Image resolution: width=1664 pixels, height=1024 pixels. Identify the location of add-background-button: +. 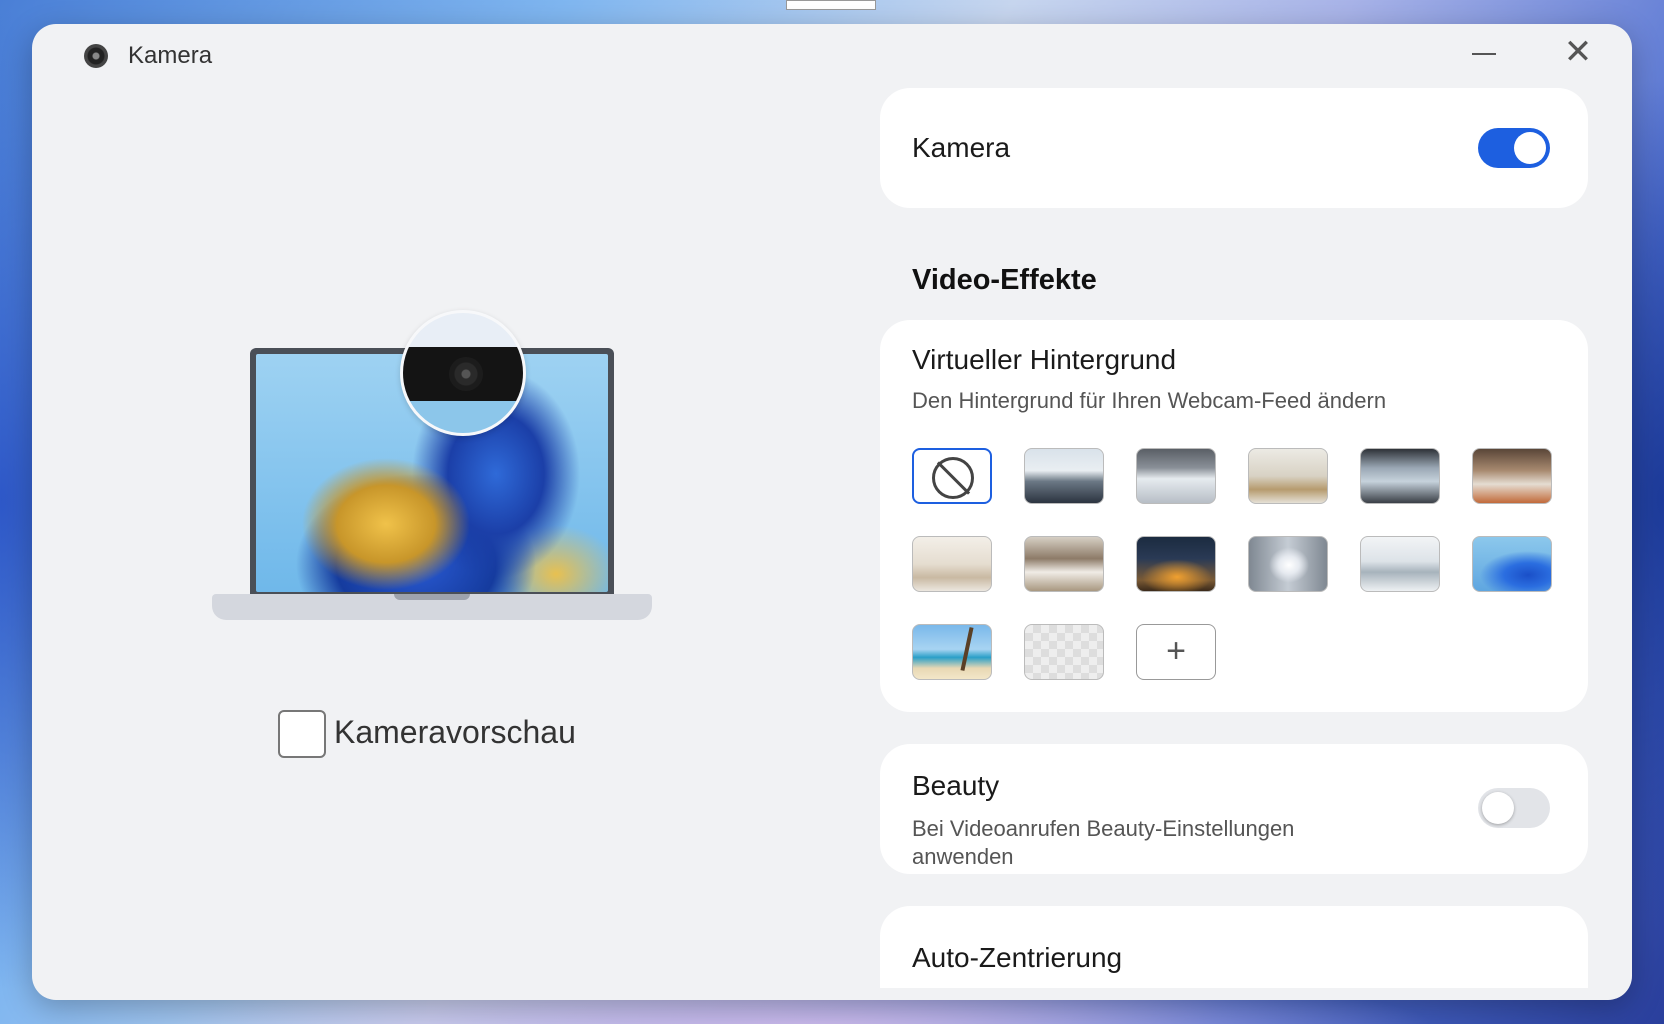
(1176, 652).